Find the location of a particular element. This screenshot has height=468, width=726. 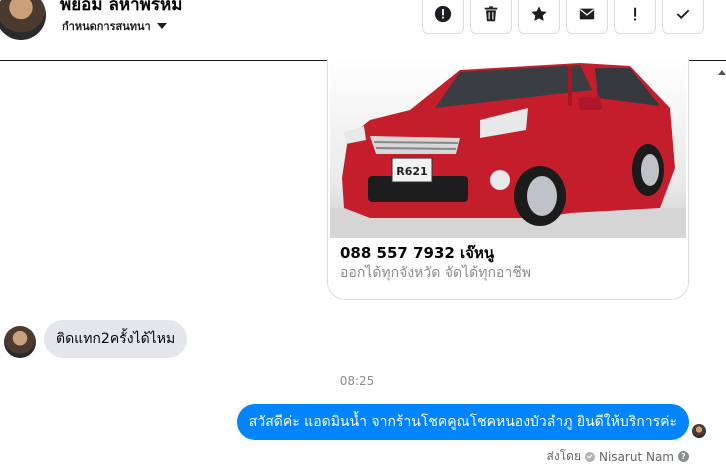

checkmark-icon is located at coordinates (683, 14).